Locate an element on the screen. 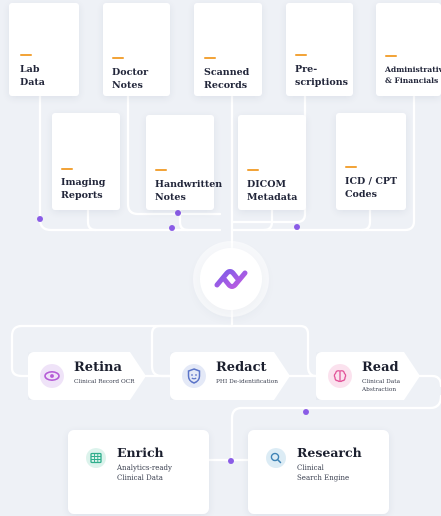 This screenshot has height=516, width=441. source-label: ICD / CPT Codes is located at coordinates (371, 188).